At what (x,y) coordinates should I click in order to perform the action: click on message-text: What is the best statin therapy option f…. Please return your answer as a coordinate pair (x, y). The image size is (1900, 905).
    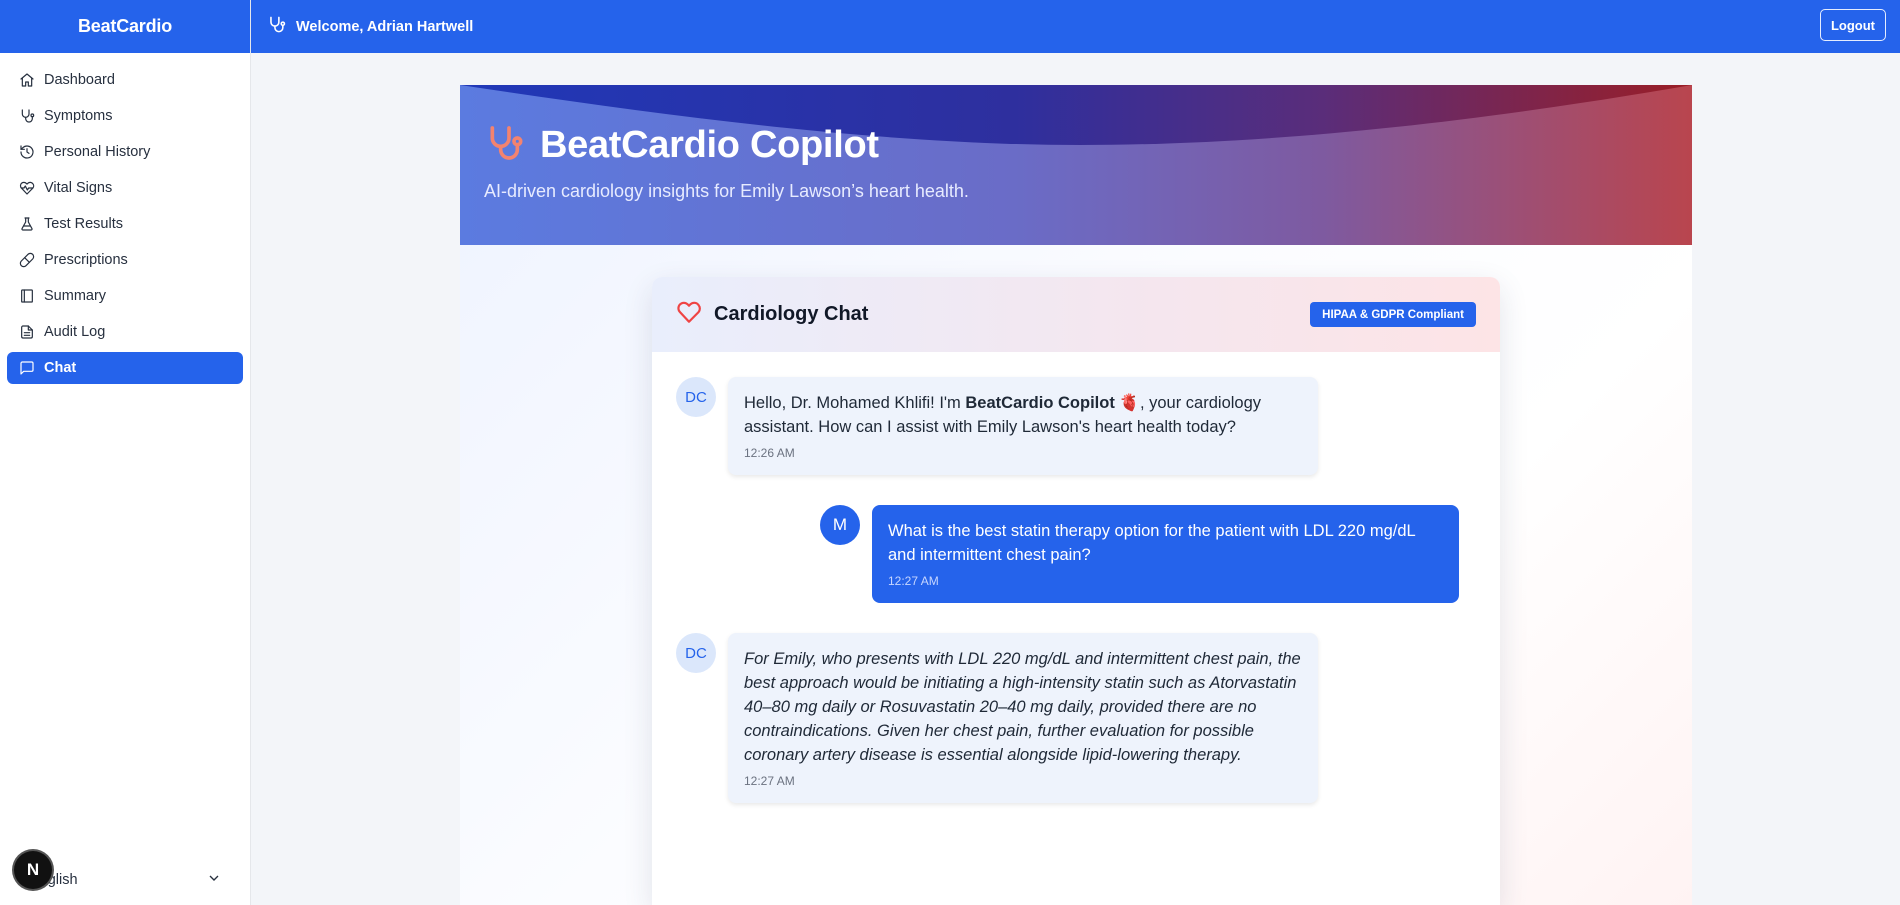
    Looking at the image, I should click on (1152, 543).